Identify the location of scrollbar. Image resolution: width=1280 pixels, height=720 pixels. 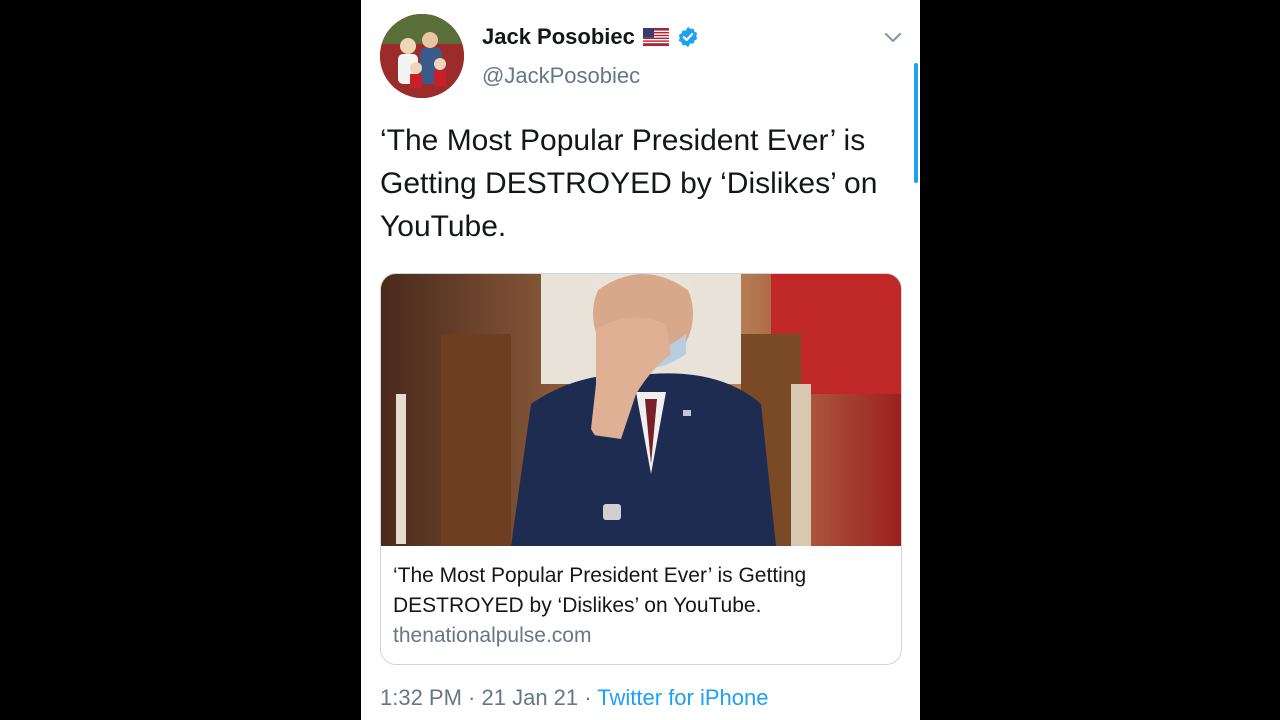
(916, 123).